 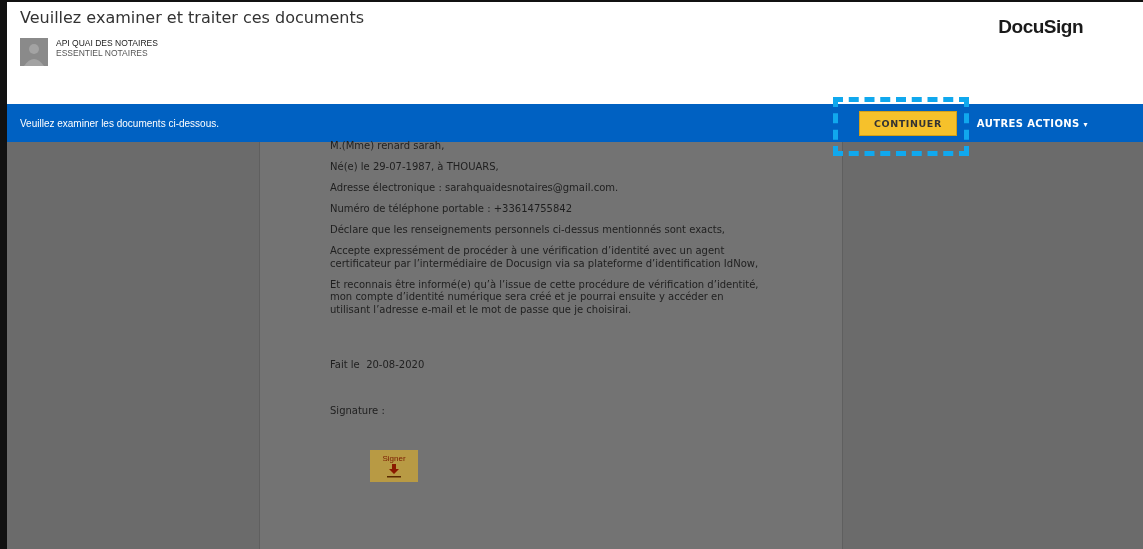 I want to click on document-paragraph: Accepte expressément de procéder à une vérification d’identité avec un agent certificateur par l’intermédiaire de Docusign via sa plateforme d’identification IdNow,, so click(x=545, y=257).